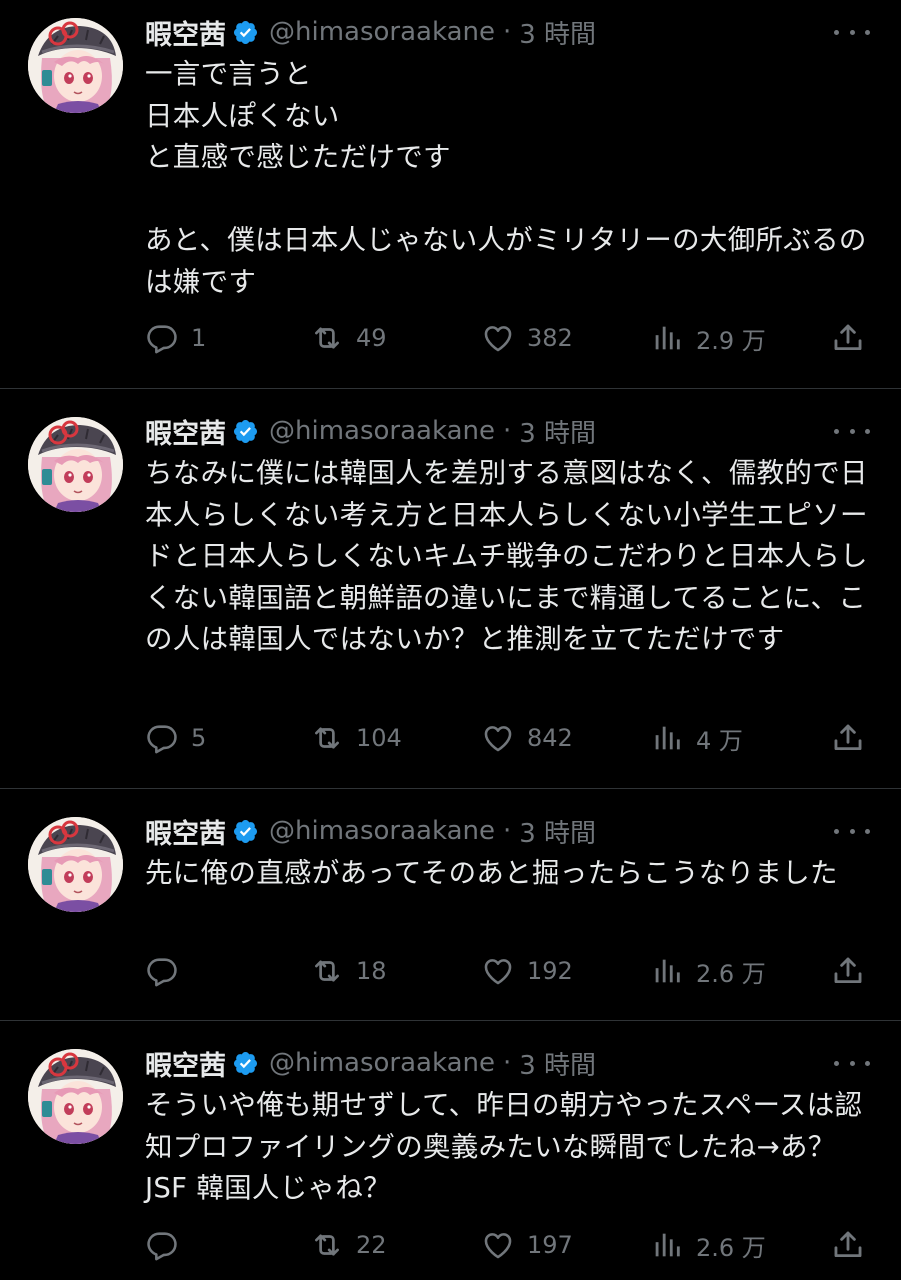 The image size is (901, 1280). Describe the element at coordinates (719, 740) in the screenshot. I see `view-count: 4 万` at that location.